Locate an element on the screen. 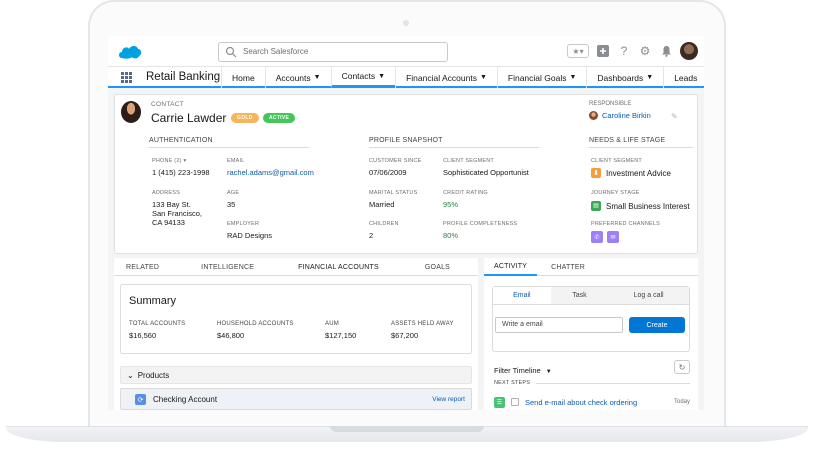 Image resolution: width=814 pixels, height=450 pixels. filter-timeline-dropdown: Filter Timeline ▼ is located at coordinates (523, 370).